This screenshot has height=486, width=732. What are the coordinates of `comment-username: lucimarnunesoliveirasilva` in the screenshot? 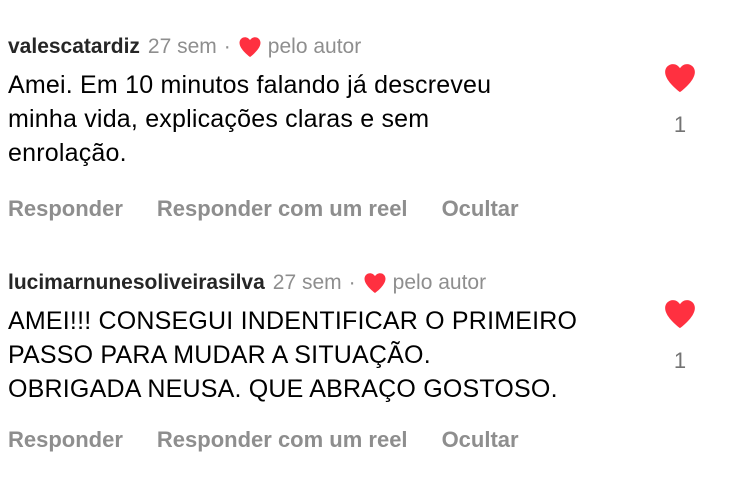 It's located at (136, 283).